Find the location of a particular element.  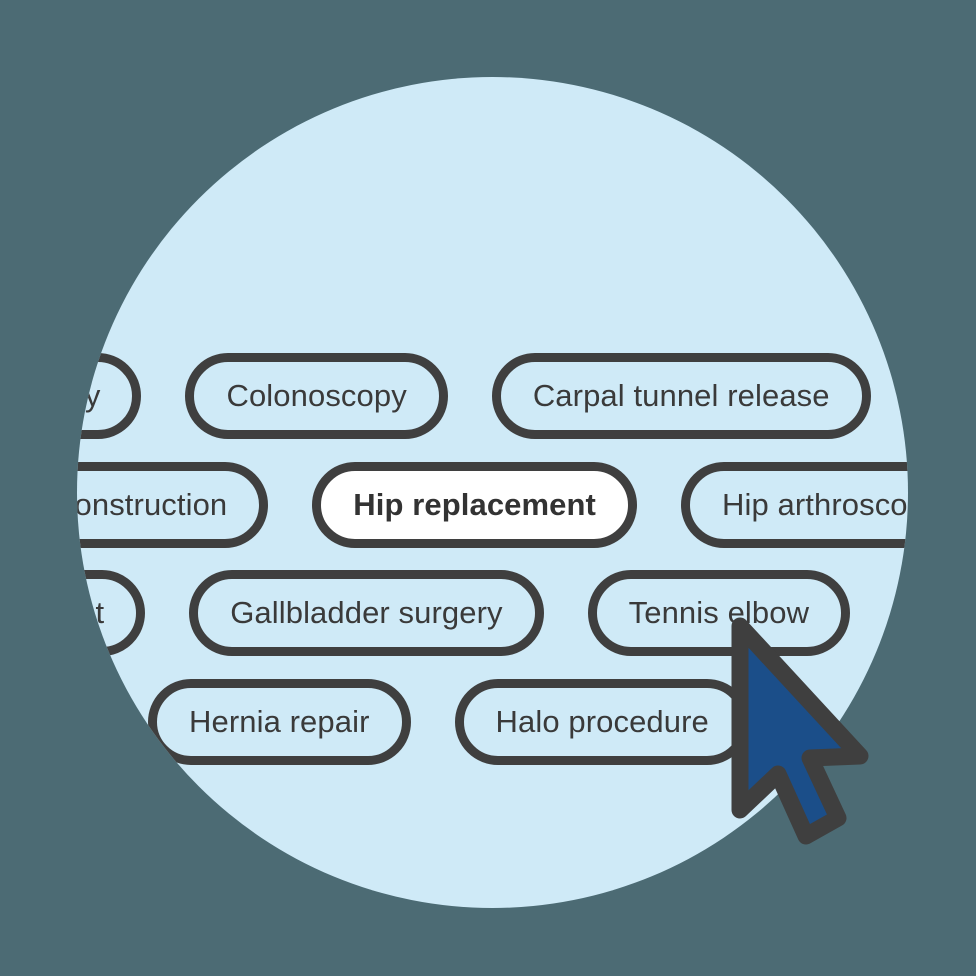

chip-tennis-elbow: Tennis elbow is located at coordinates (719, 613).